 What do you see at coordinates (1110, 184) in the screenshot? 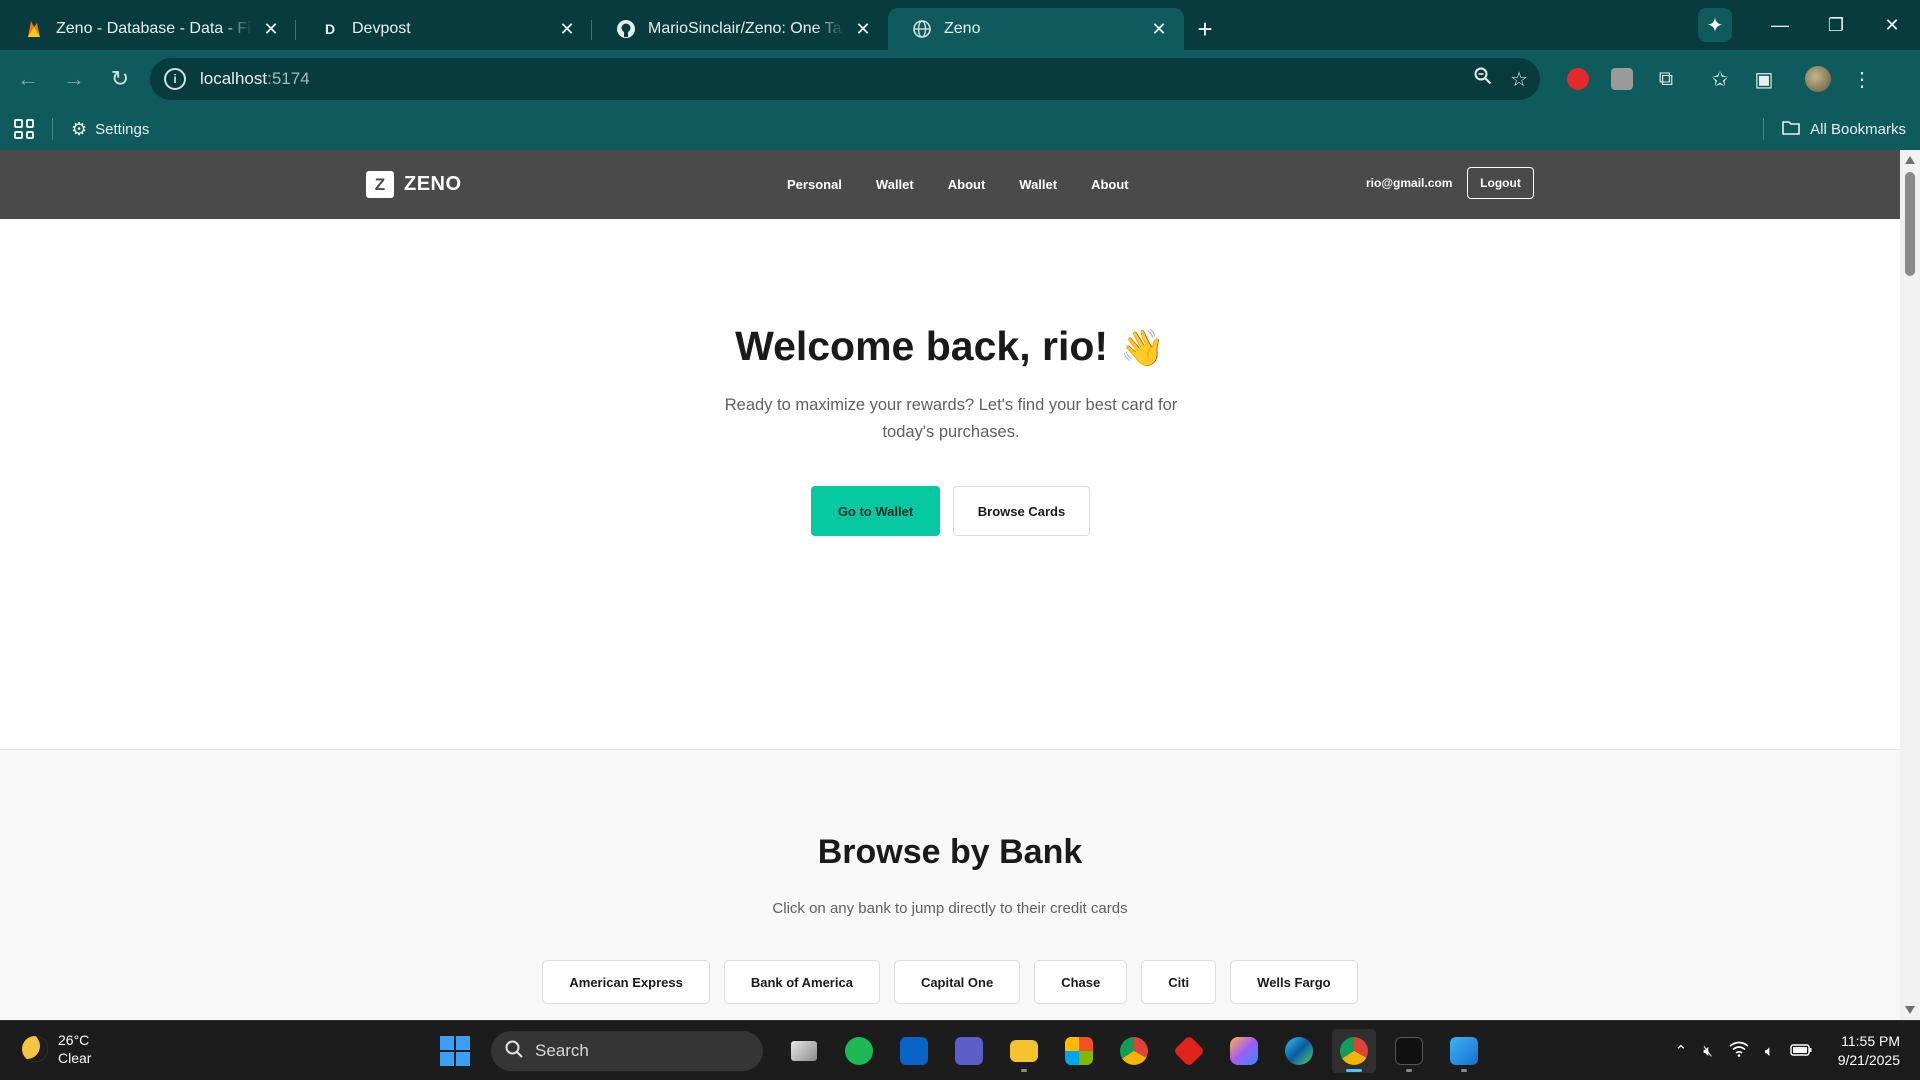
I see `nav-about-2: About` at bounding box center [1110, 184].